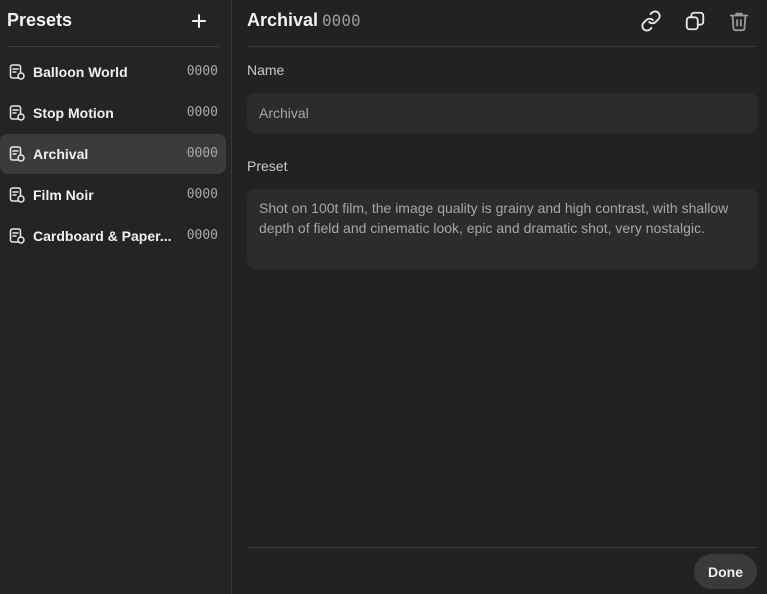  I want to click on editor-title: Archival 0000, so click(304, 20).